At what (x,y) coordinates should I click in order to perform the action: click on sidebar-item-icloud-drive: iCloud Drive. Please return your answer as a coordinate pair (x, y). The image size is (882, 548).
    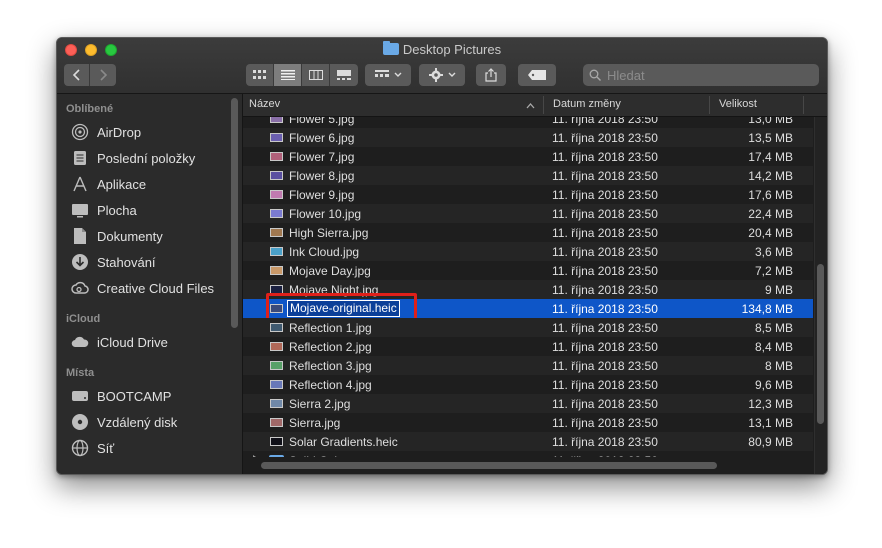
    Looking at the image, I should click on (119, 342).